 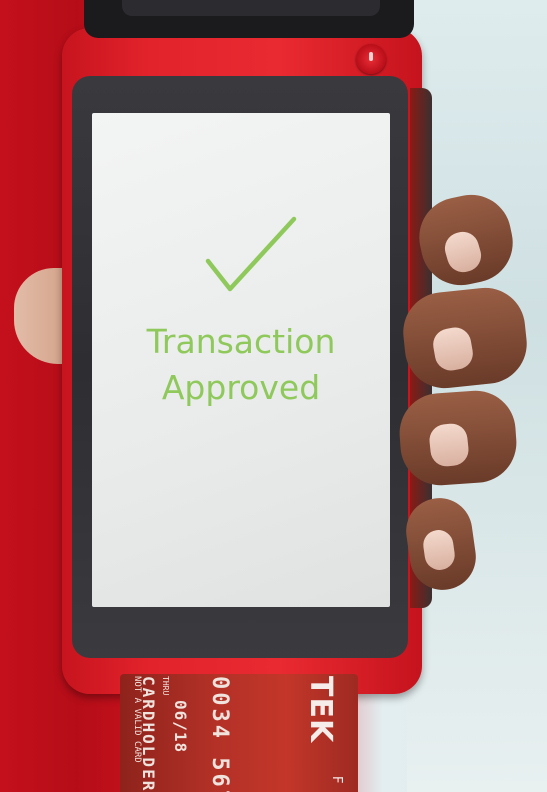 What do you see at coordinates (165, 686) in the screenshot?
I see `card-valid-thru-label: THRU` at bounding box center [165, 686].